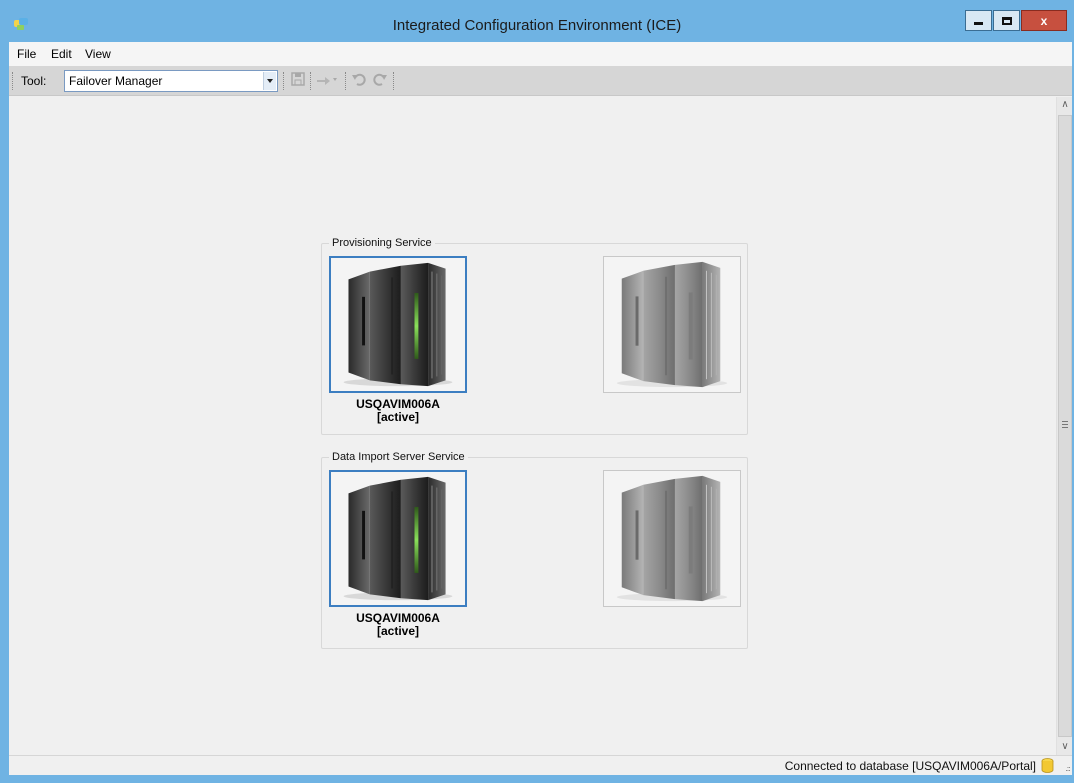 The image size is (1074, 783). I want to click on menu-edit: Edit, so click(61, 54).